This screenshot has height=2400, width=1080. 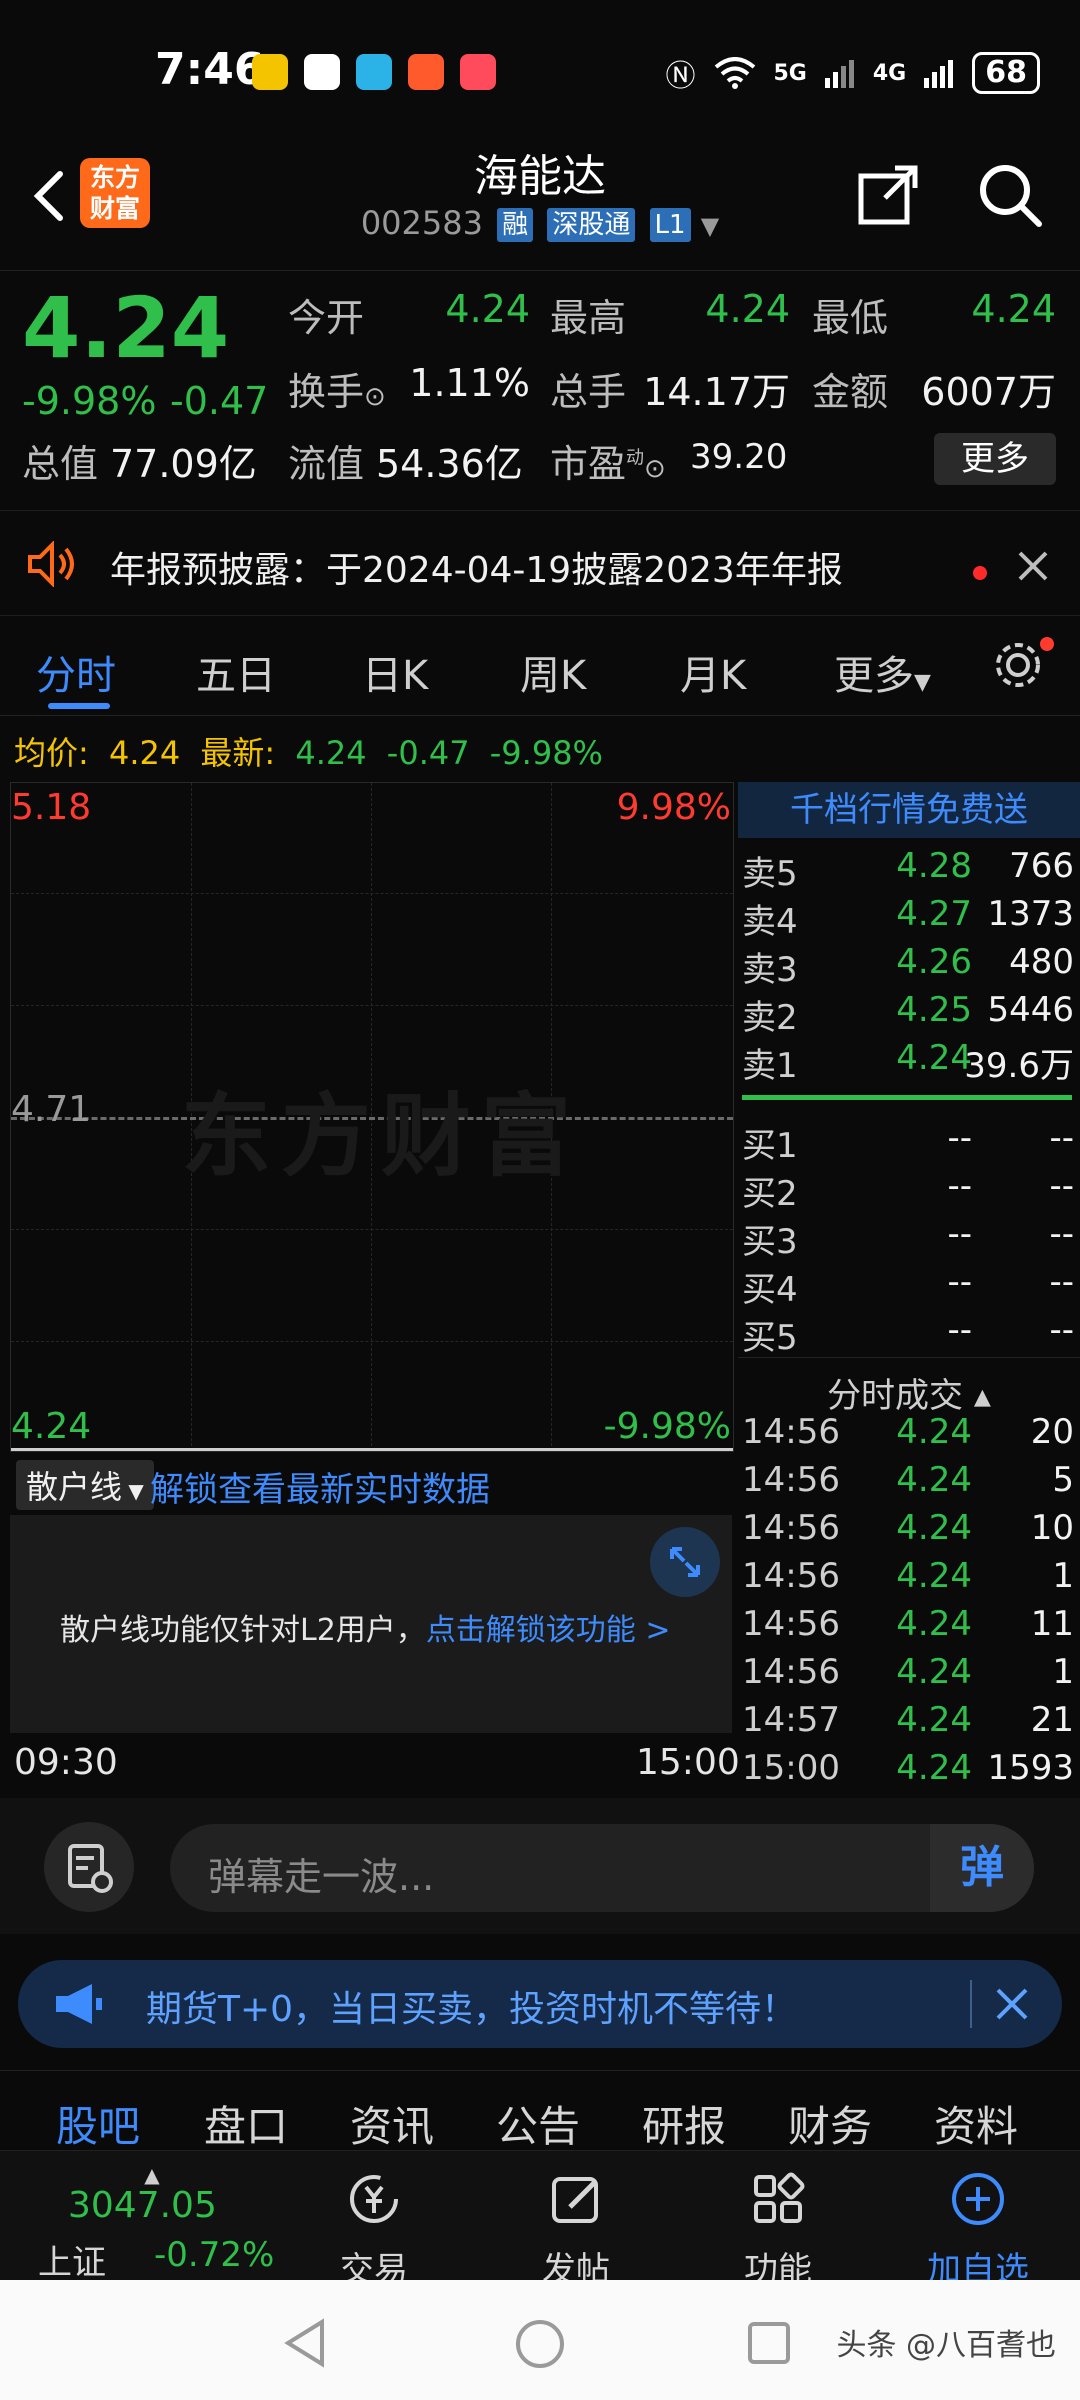 What do you see at coordinates (591, 225) in the screenshot?
I see `connect-tag: 深股通` at bounding box center [591, 225].